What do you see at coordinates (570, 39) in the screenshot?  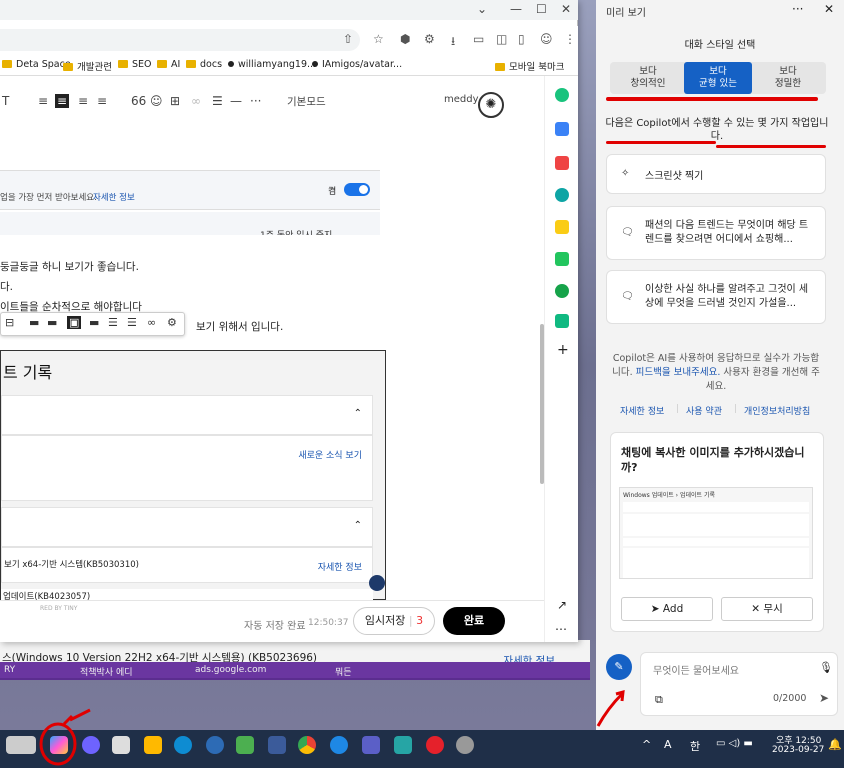 I see `more-icon: ⋮` at bounding box center [570, 39].